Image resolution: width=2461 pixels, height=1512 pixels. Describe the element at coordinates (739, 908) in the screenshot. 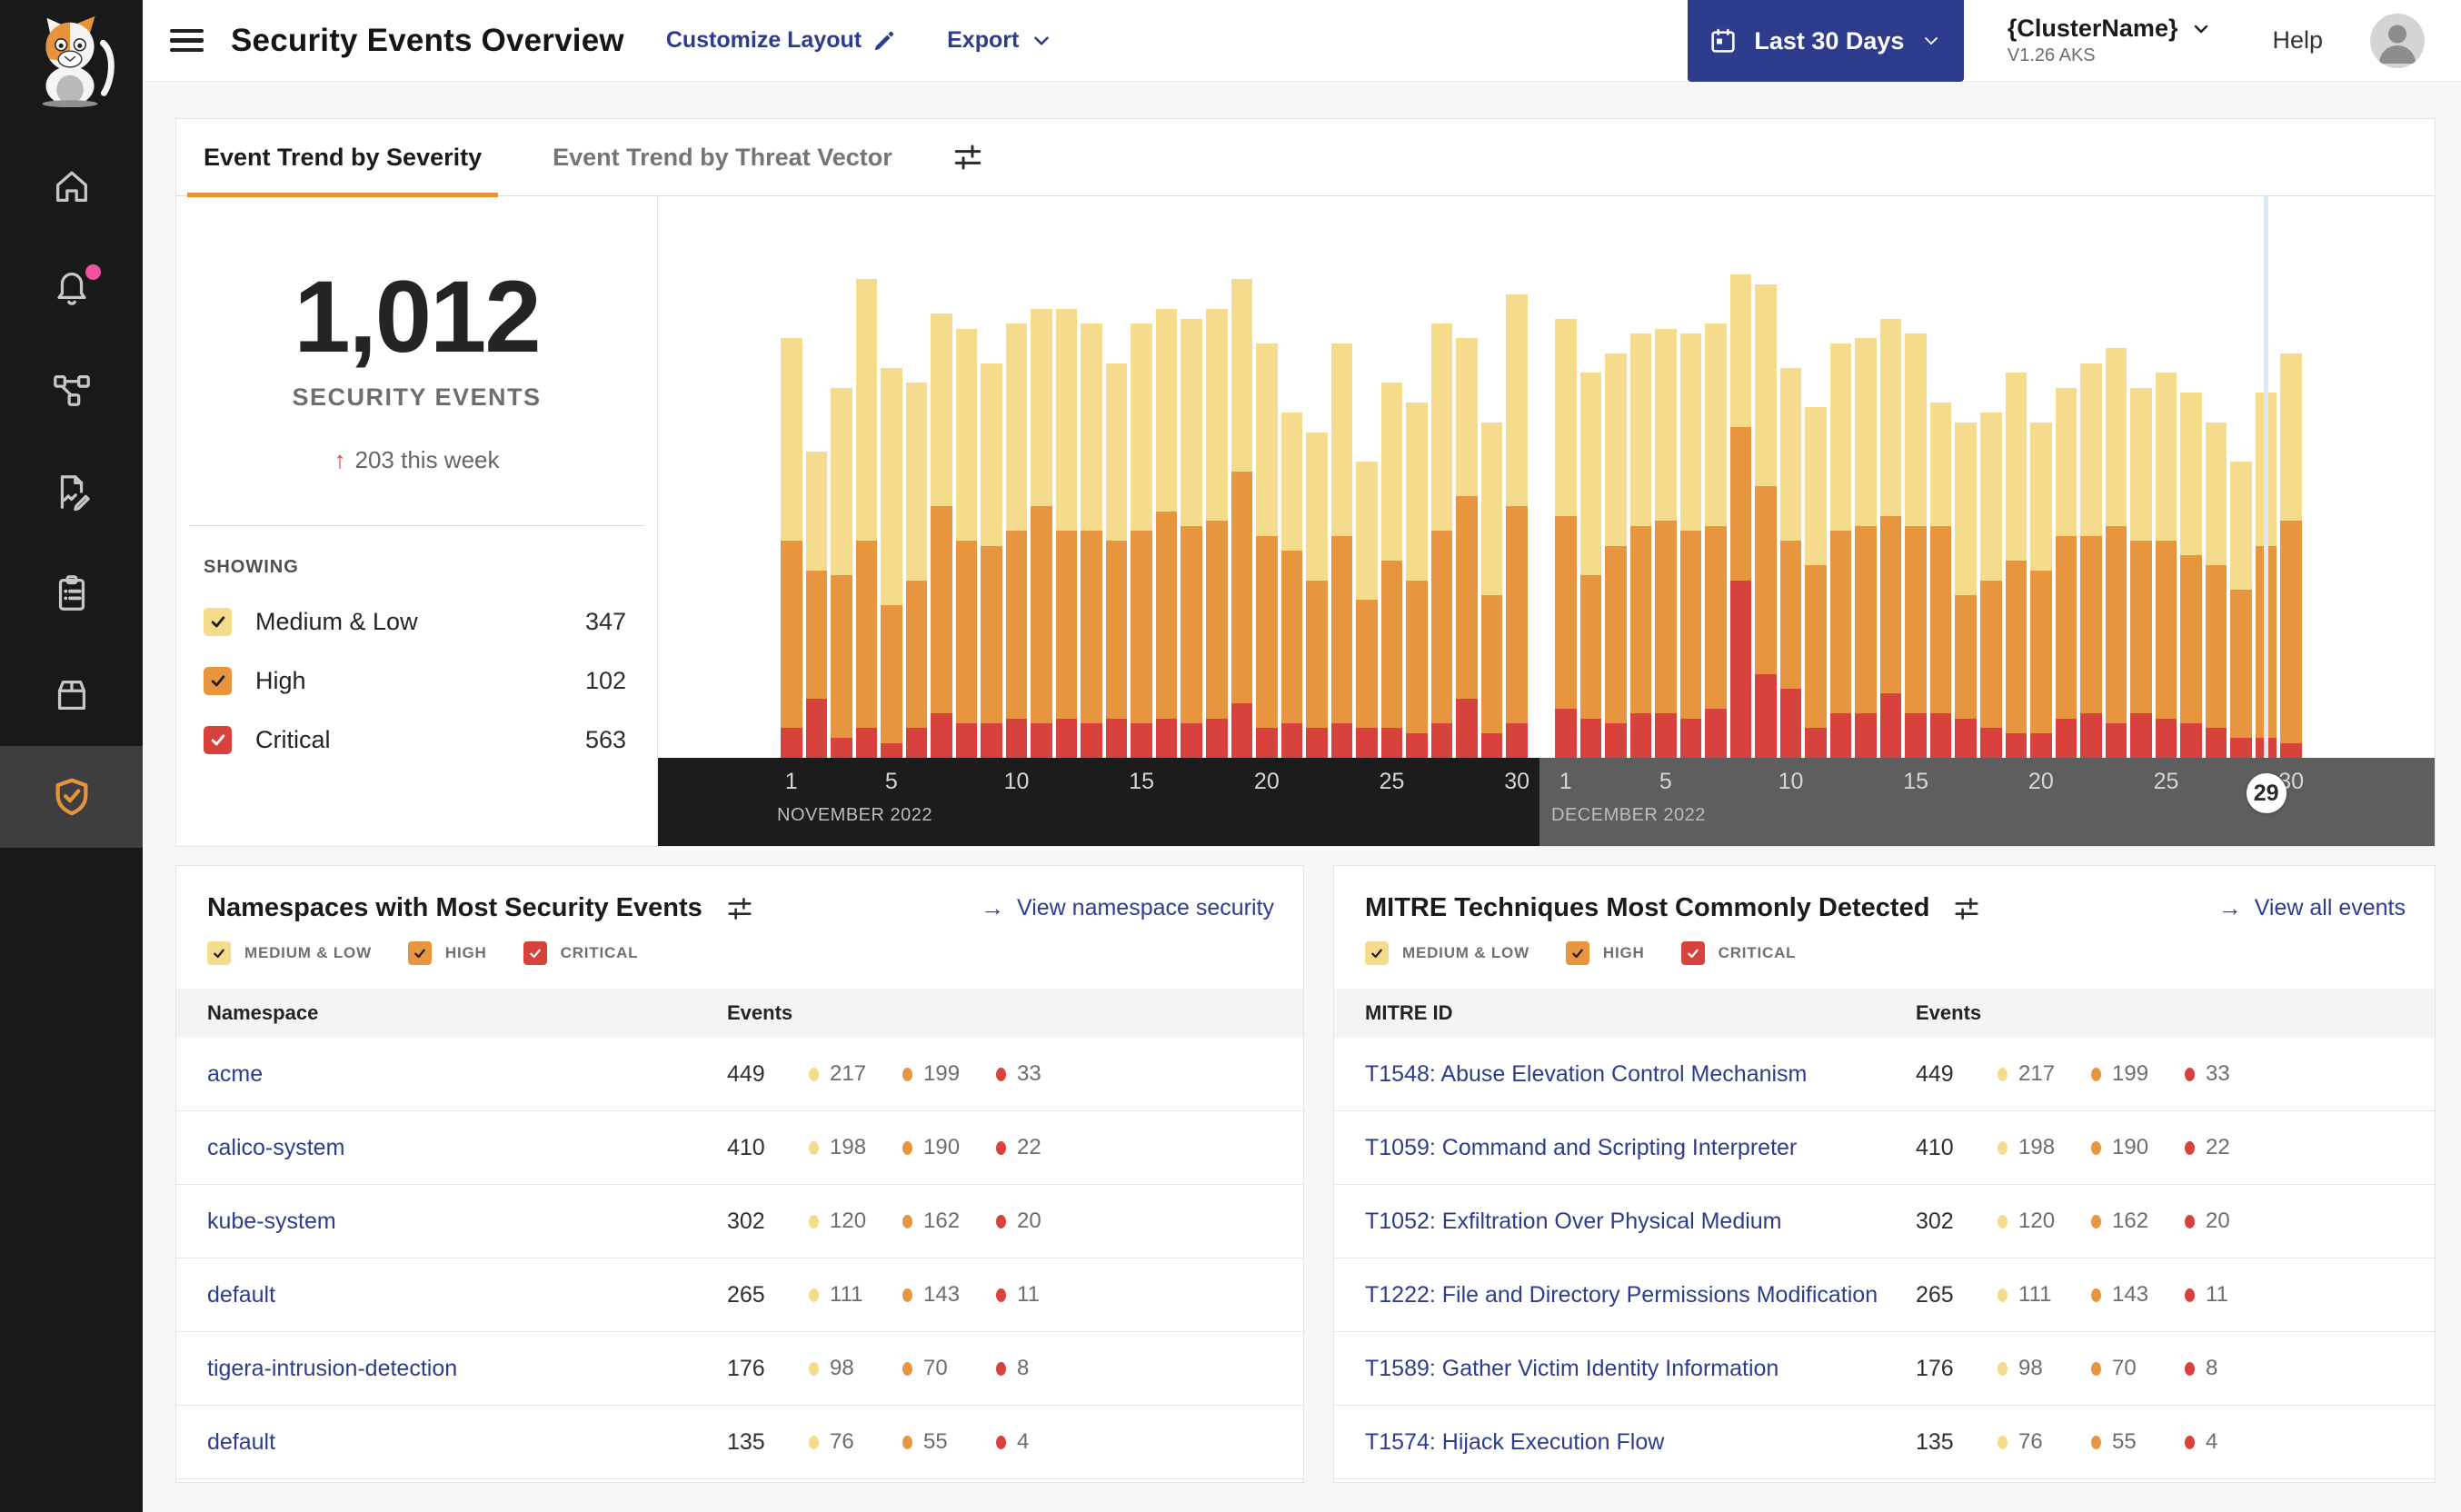

I see `namespaces-filter-button` at that location.